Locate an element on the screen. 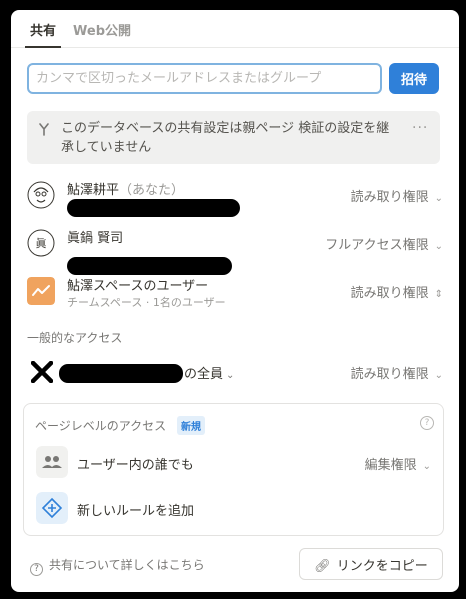 The width and height of the screenshot is (466, 599). invite-input is located at coordinates (204, 78).